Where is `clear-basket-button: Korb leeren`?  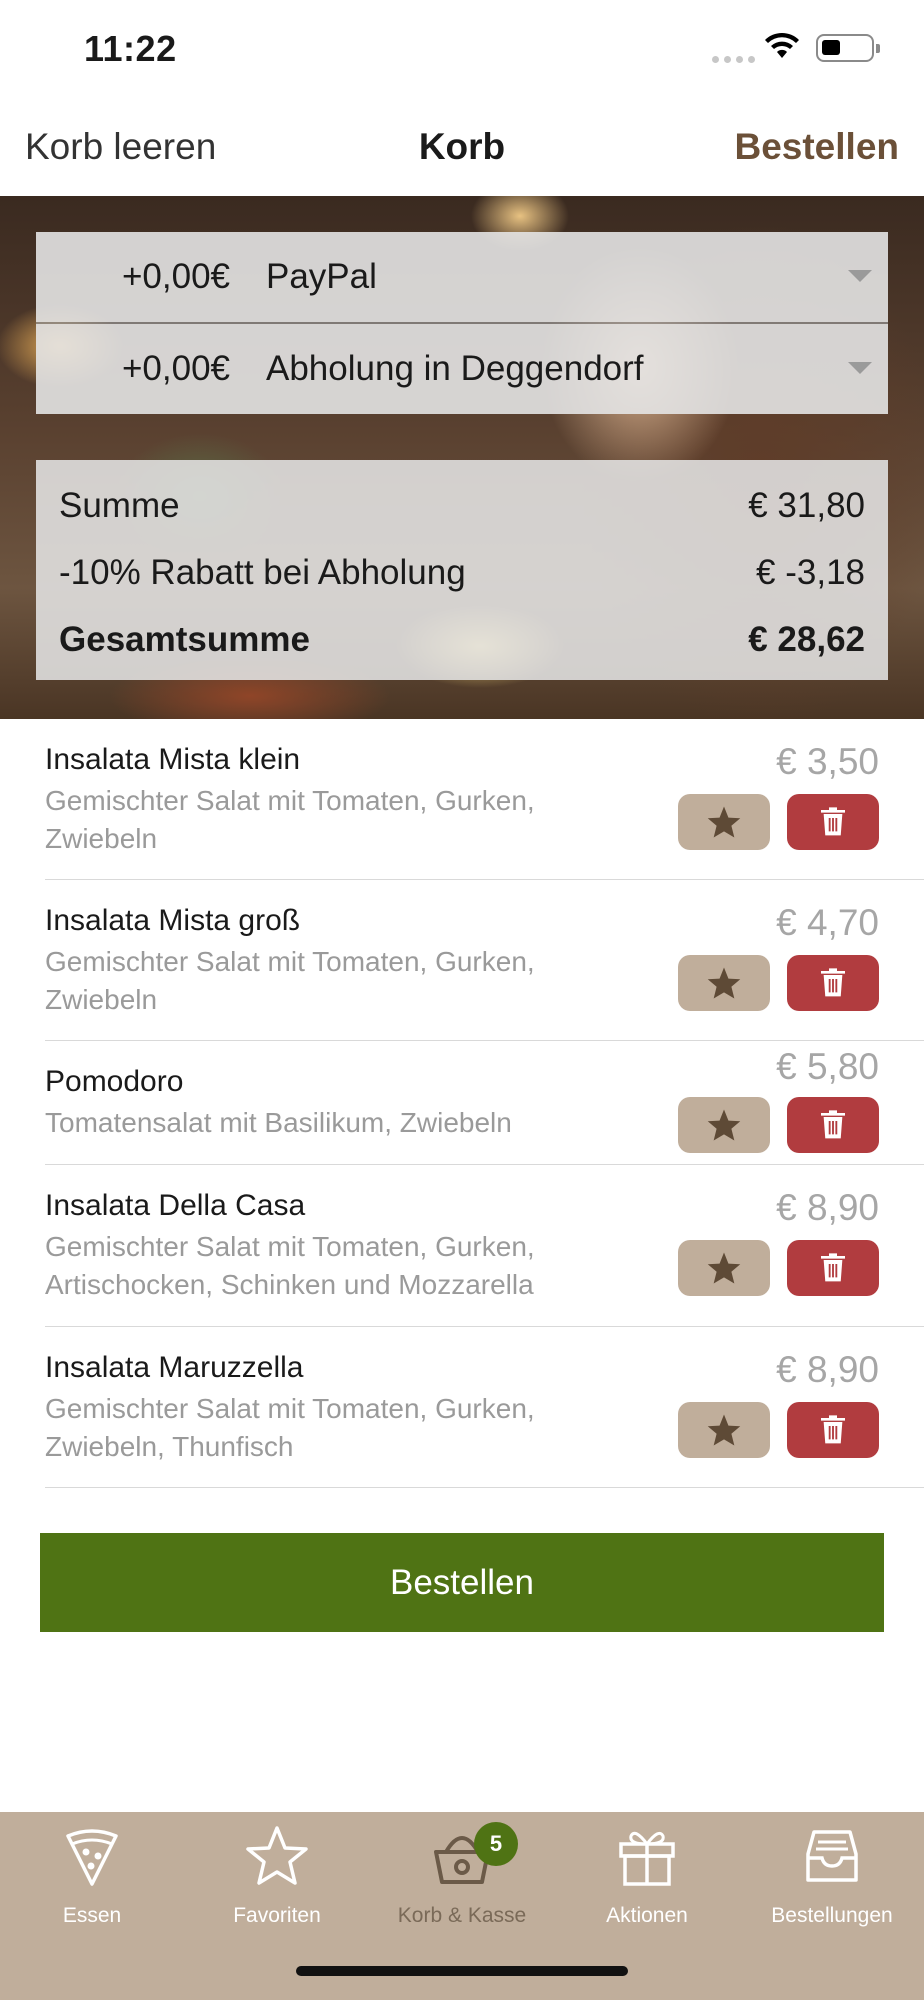
clear-basket-button: Korb leeren is located at coordinates (120, 147).